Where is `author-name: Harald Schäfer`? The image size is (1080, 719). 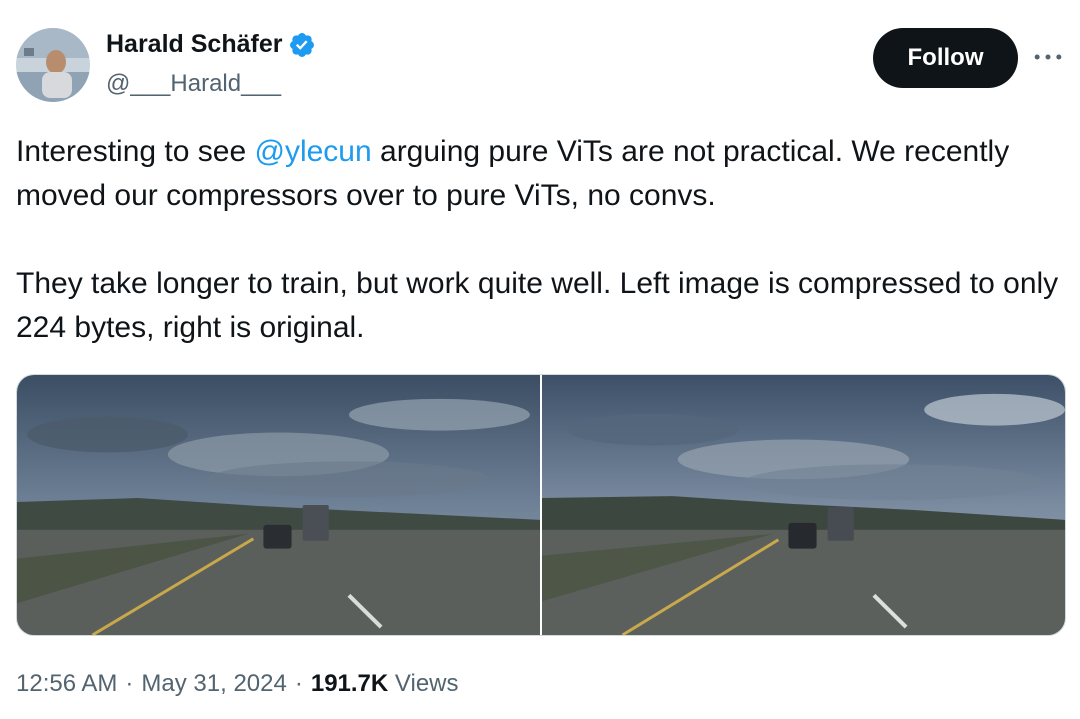
author-name: Harald Schäfer is located at coordinates (194, 44).